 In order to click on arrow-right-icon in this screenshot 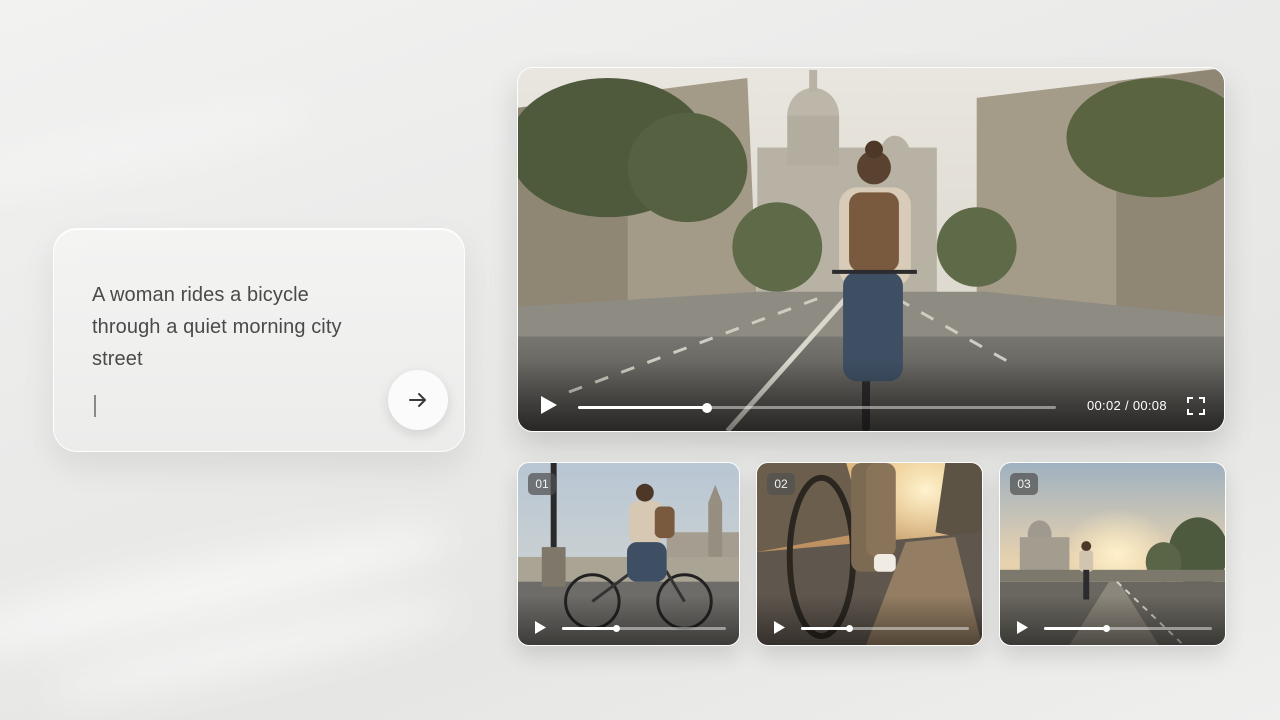, I will do `click(417, 400)`.